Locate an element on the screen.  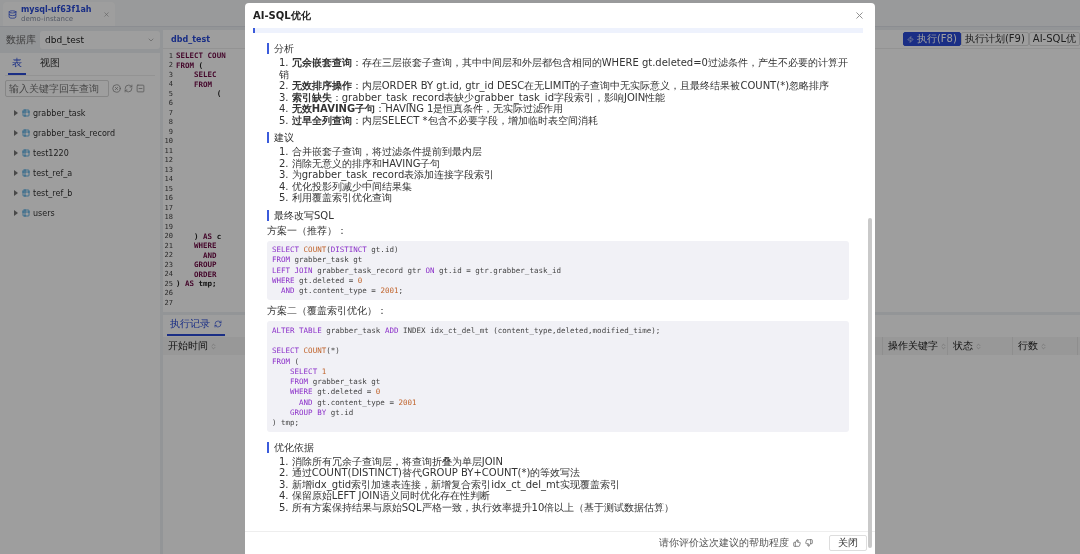
section-heading: 建议 is located at coordinates (558, 137).